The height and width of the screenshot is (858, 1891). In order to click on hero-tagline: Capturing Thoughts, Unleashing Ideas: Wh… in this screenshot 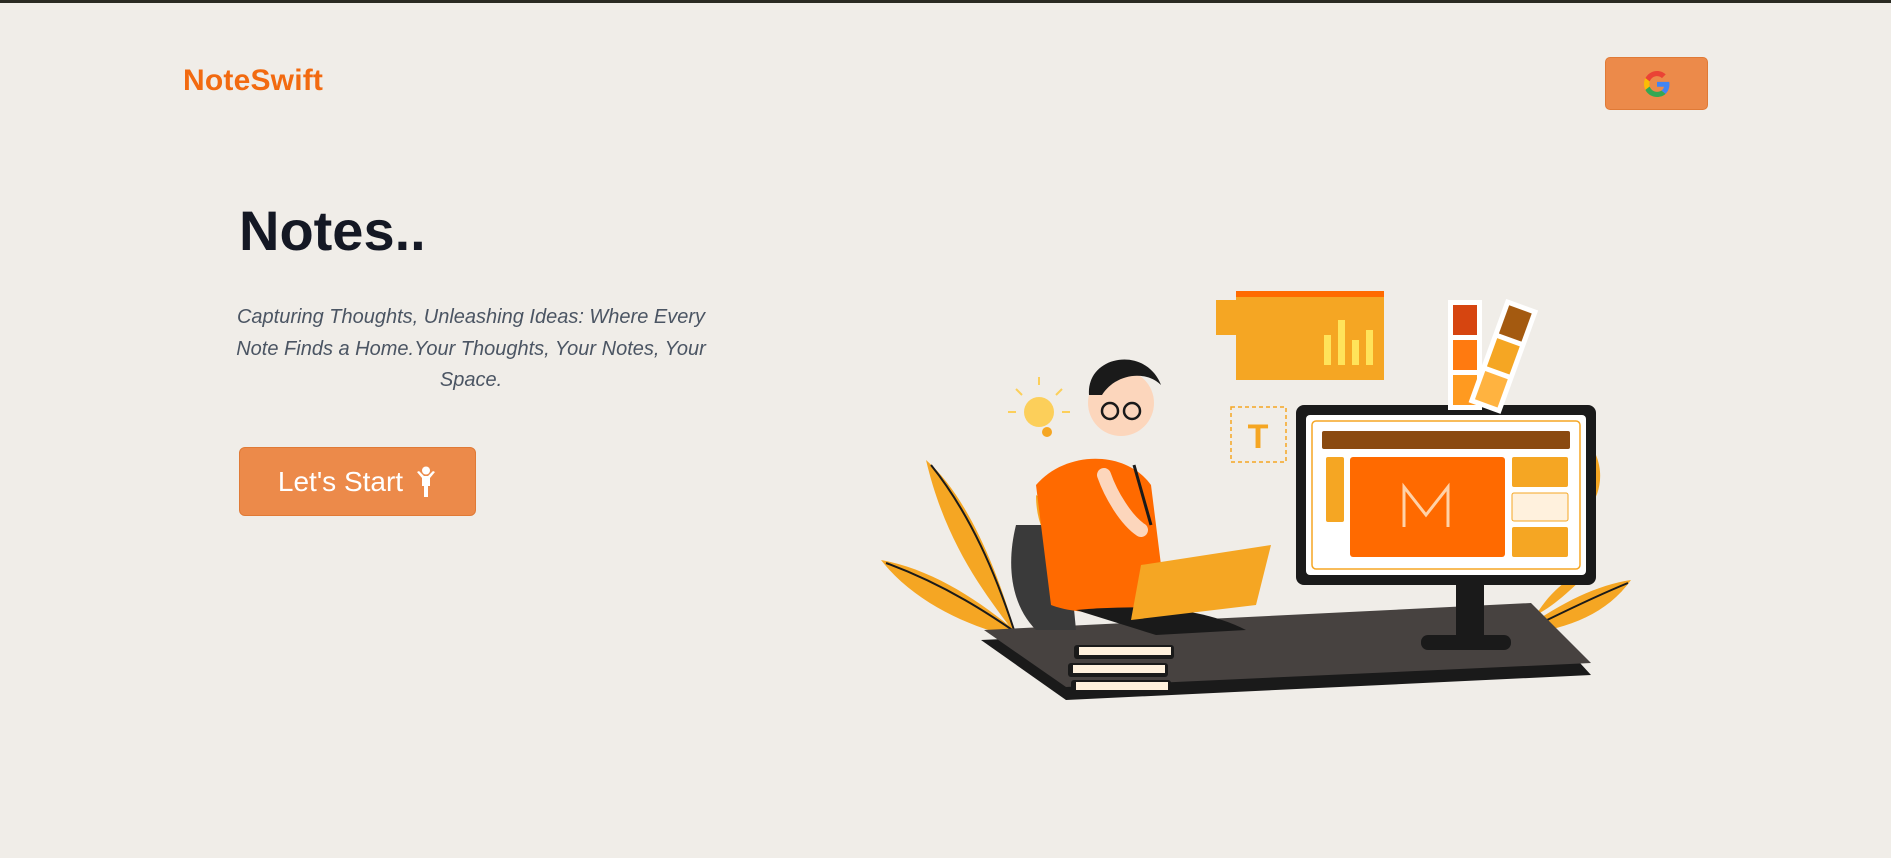, I will do `click(471, 348)`.